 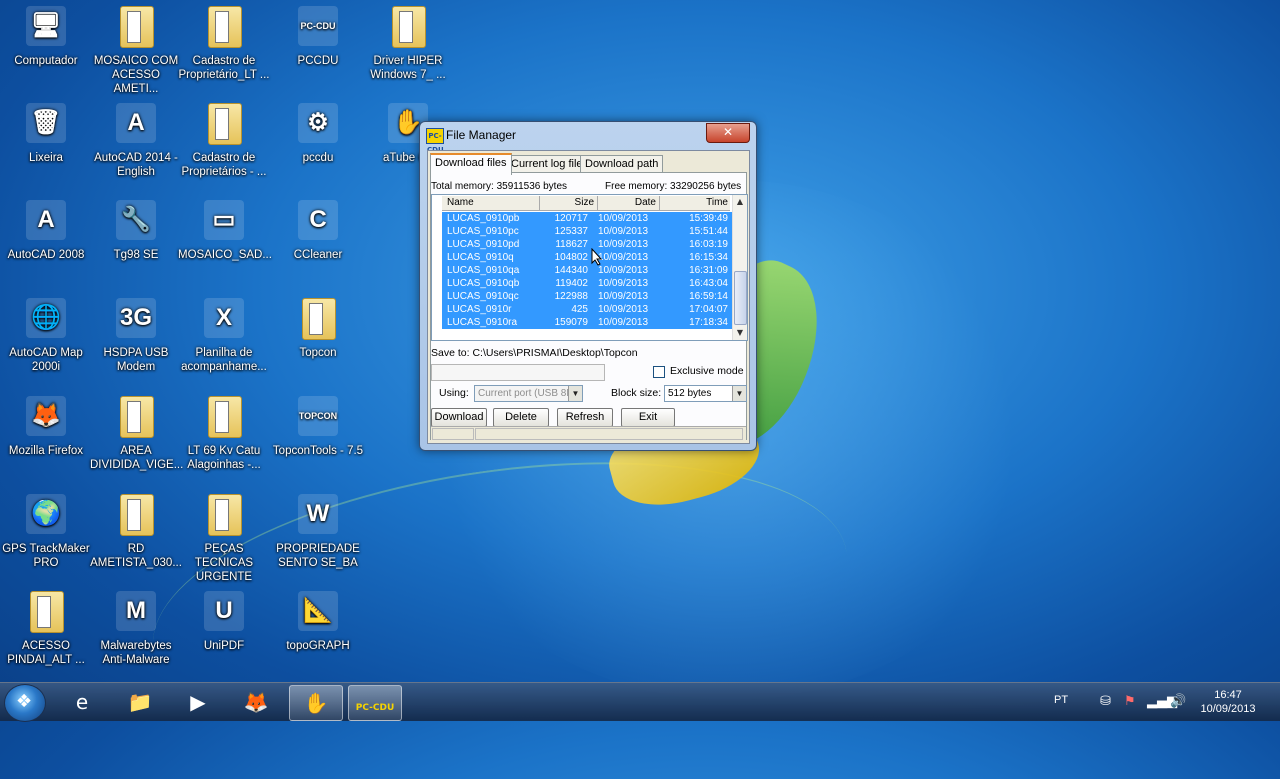 I want to click on desktop-icon-label: AutoCAD Map 2000i, so click(x=46, y=360).